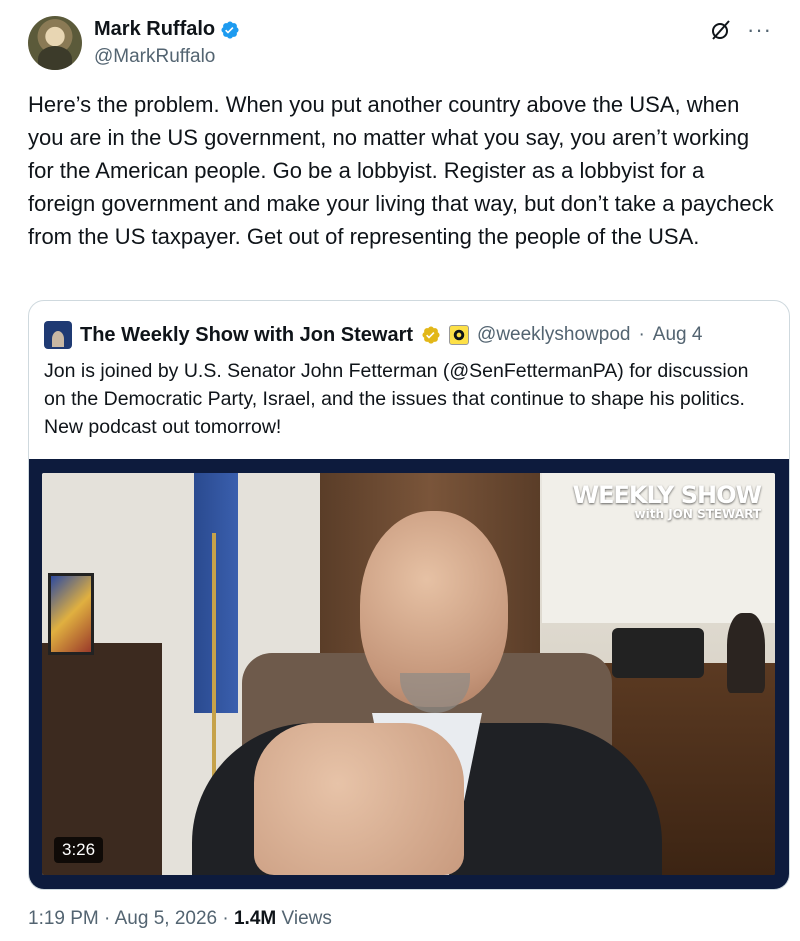 The width and height of the screenshot is (800, 941). Describe the element at coordinates (746, 653) in the screenshot. I see `bust-statue` at that location.